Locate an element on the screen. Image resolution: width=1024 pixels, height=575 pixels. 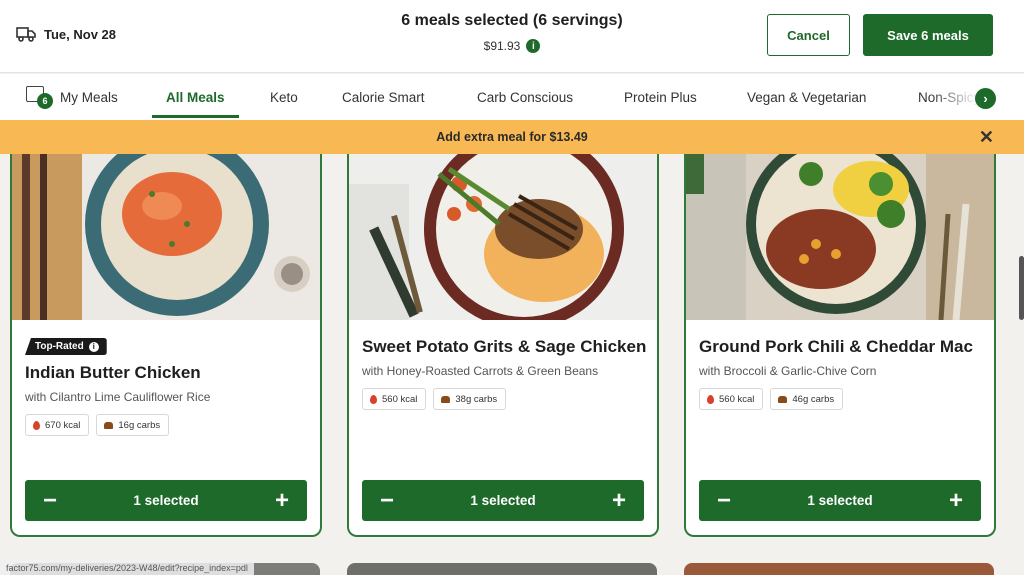
meal-name: Ground Pork Chili & Cheddar Mac is located at coordinates (842, 346).